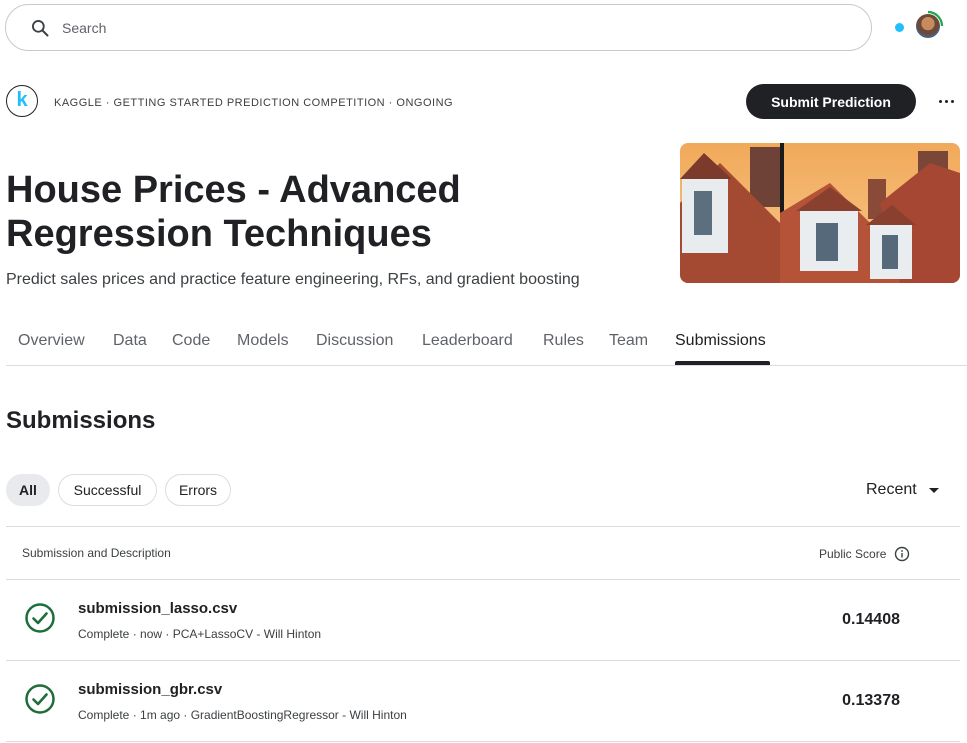 This screenshot has width=967, height=743. I want to click on tab-models: Models, so click(263, 341).